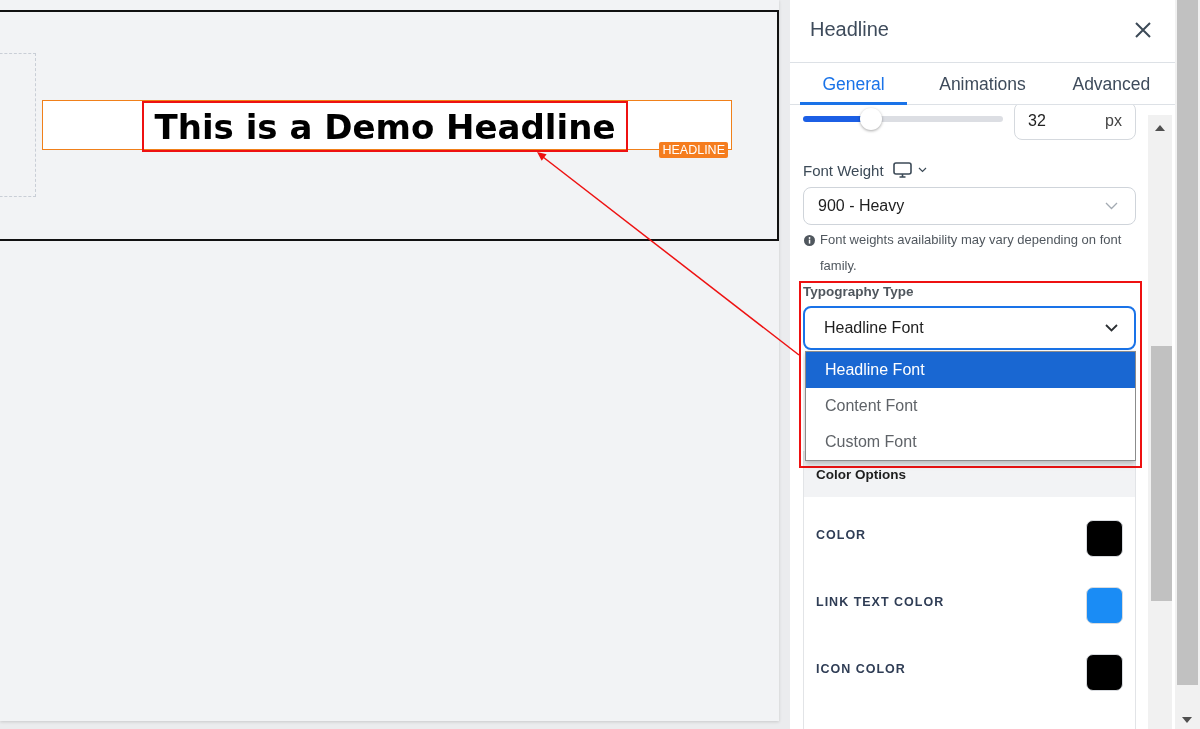 Image resolution: width=1200 pixels, height=729 pixels. I want to click on unit-label: px, so click(1113, 121).